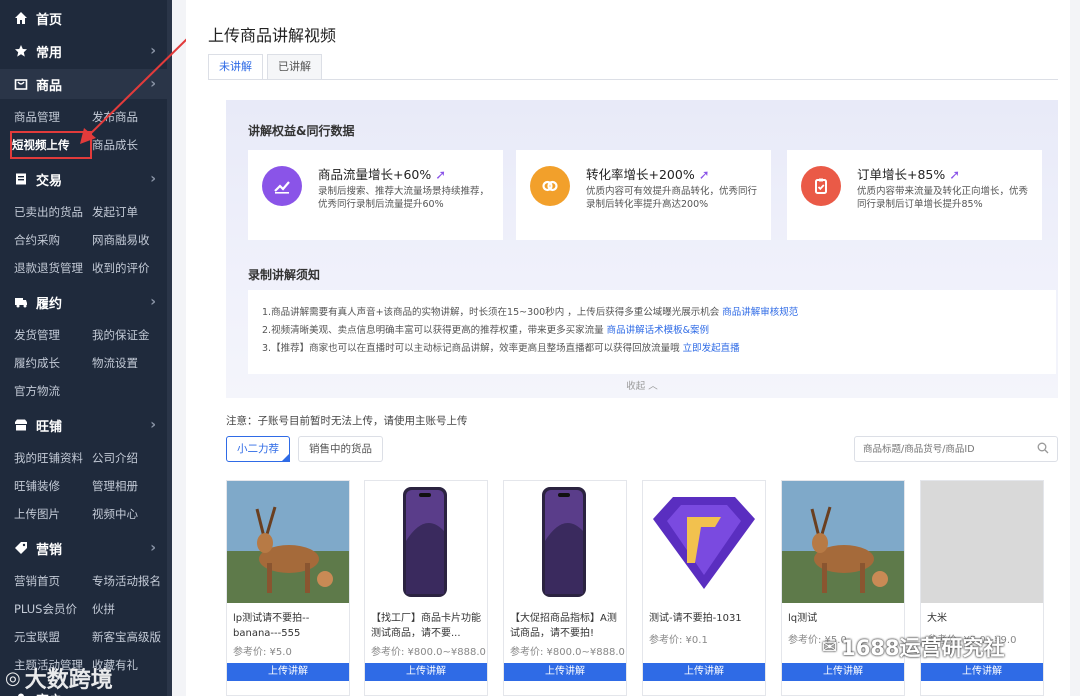  Describe the element at coordinates (294, 67) in the screenshot. I see `tab-explained: 已讲解` at that location.